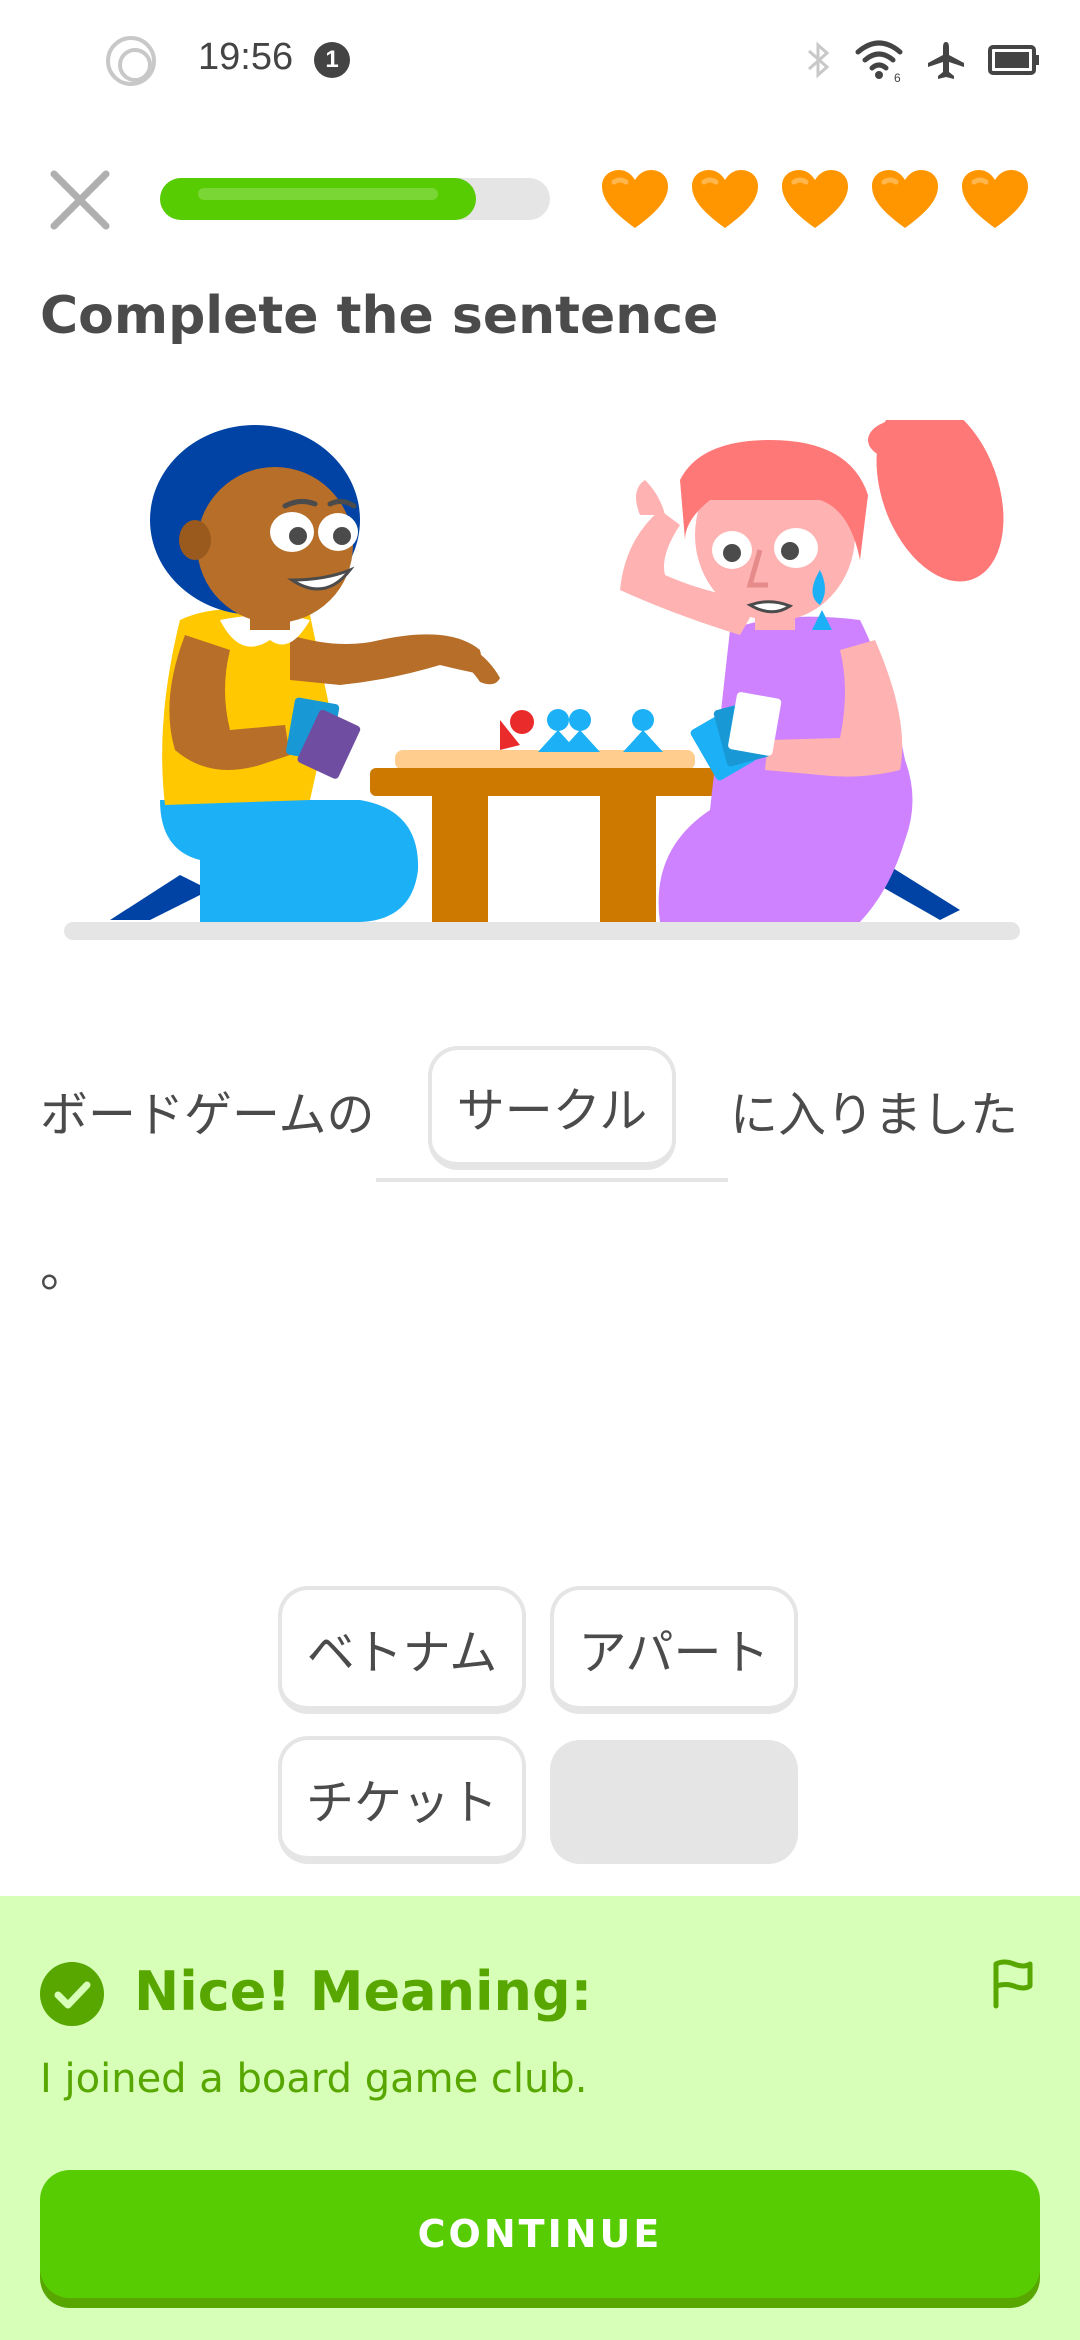 The height and width of the screenshot is (2340, 1080). I want to click on report-button, so click(1012, 1984).